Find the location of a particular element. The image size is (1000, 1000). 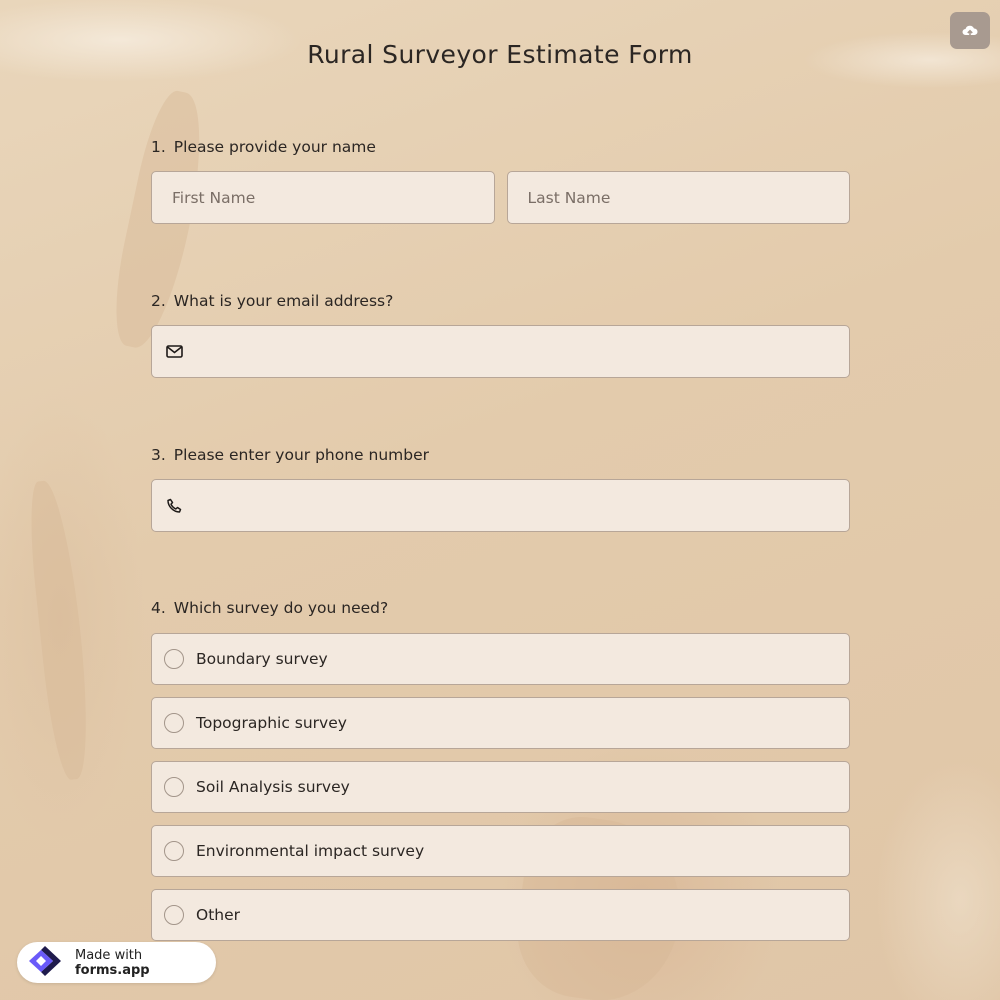

question-label: 1. Please provide your name is located at coordinates (500, 147).